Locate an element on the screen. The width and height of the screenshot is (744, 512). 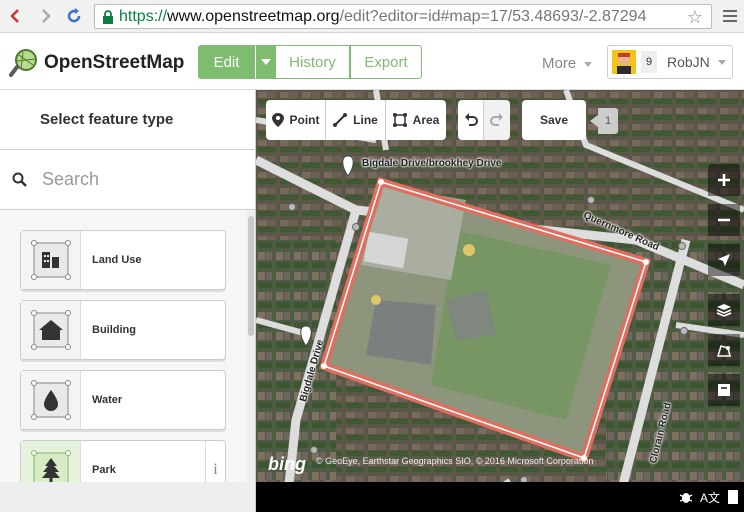
map-data-icon is located at coordinates (723, 351).